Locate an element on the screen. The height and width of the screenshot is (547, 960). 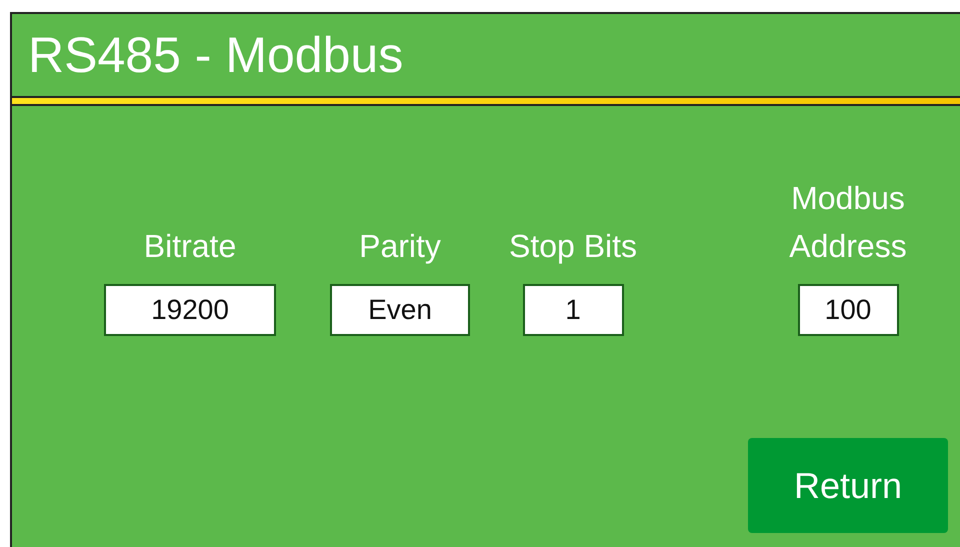
value-field: Even is located at coordinates (400, 310).